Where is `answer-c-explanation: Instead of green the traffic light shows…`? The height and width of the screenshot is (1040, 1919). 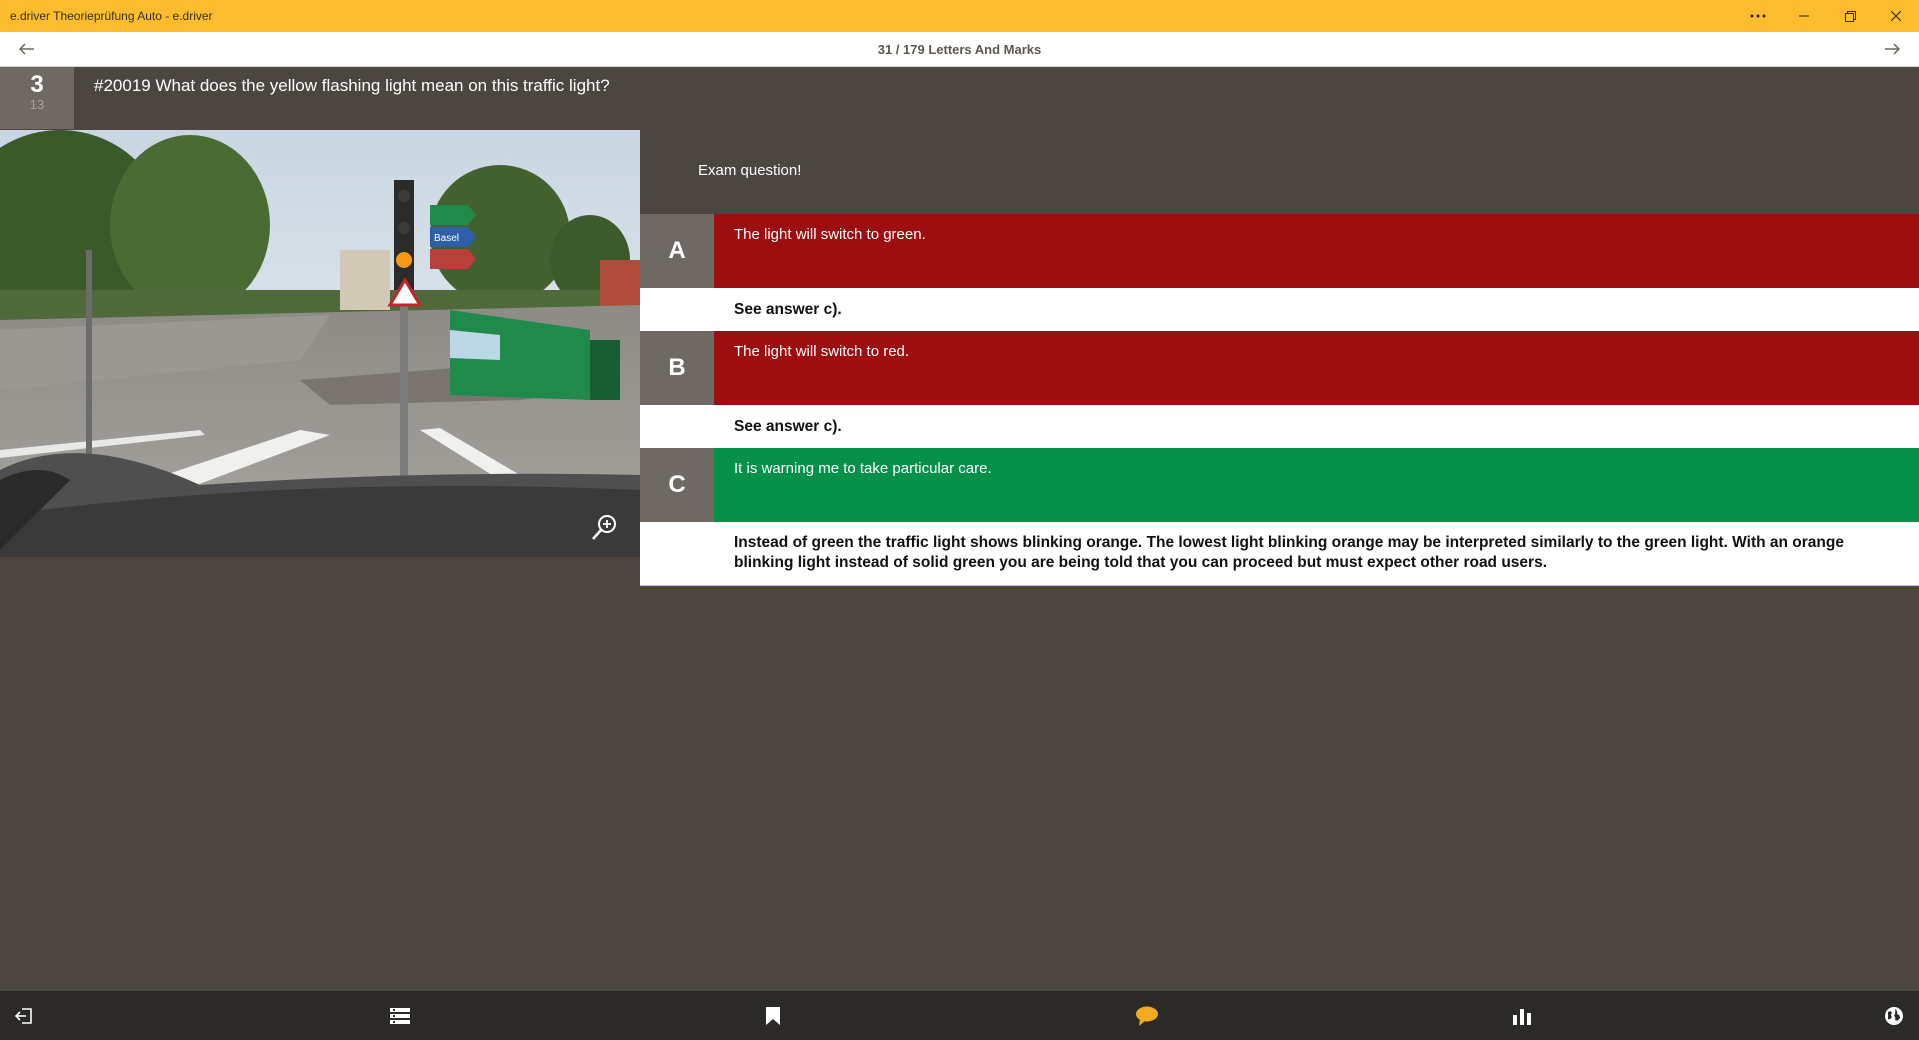 answer-c-explanation: Instead of green the traffic light shows… is located at coordinates (1279, 554).